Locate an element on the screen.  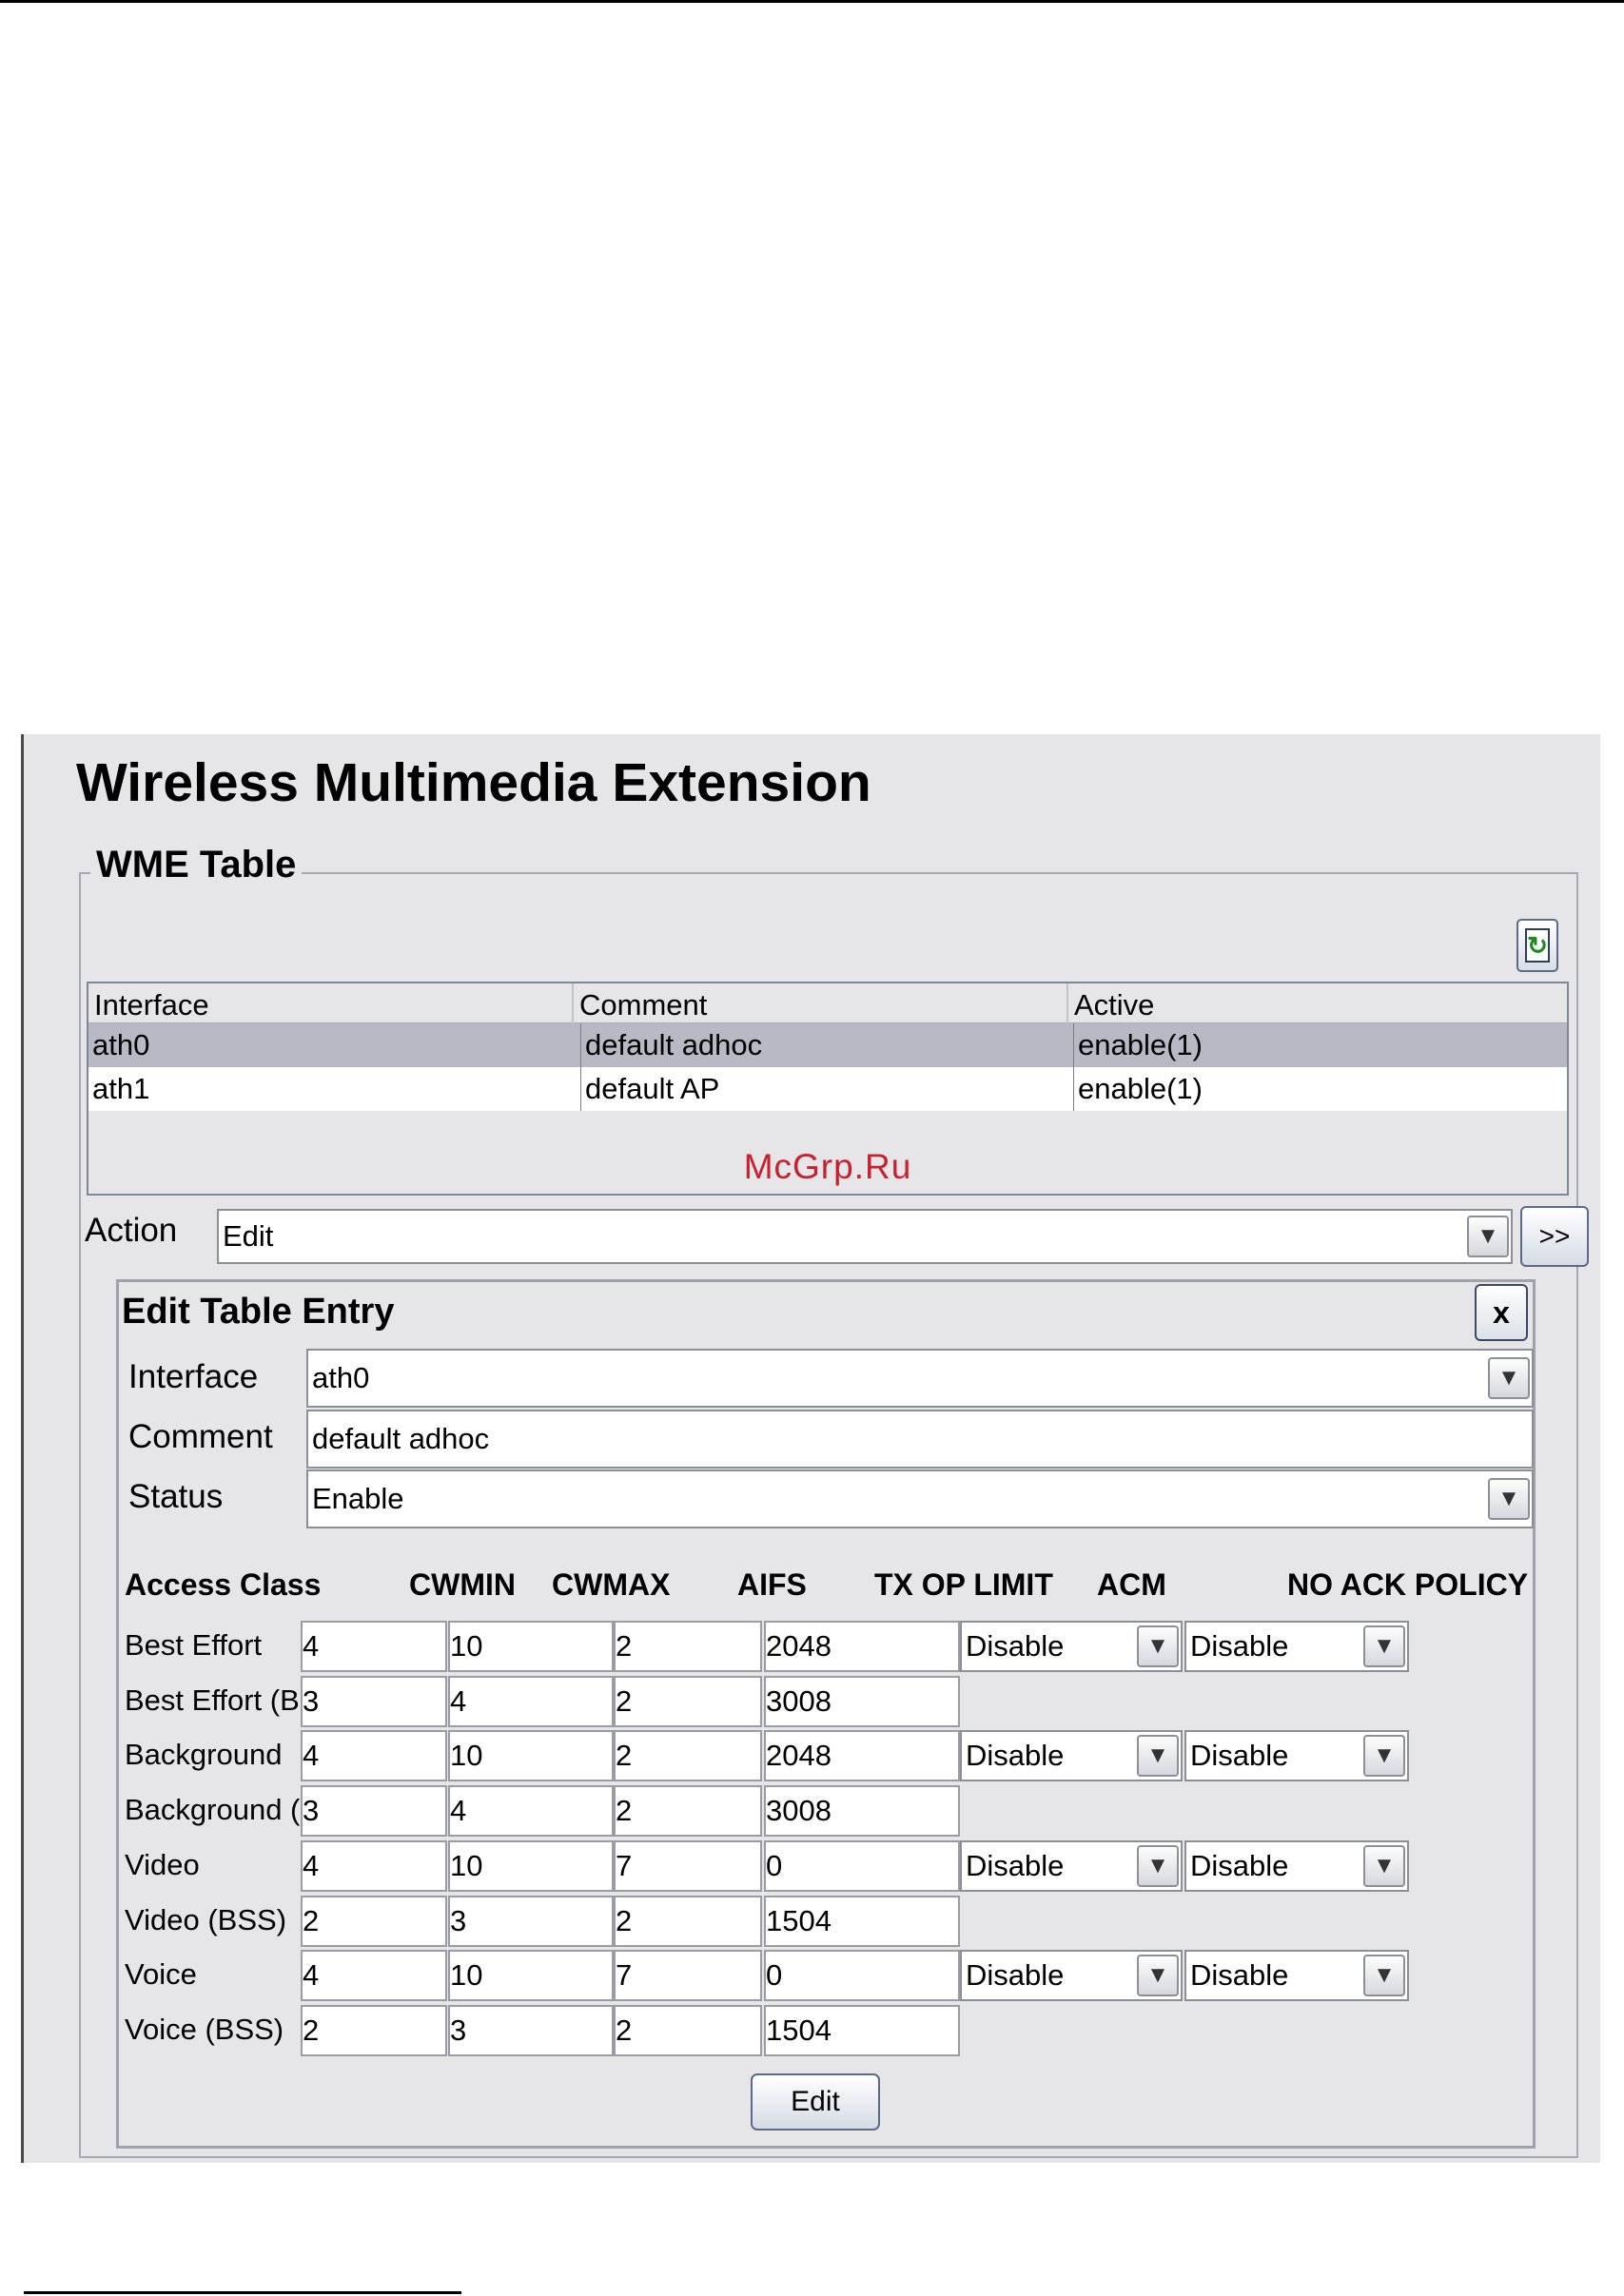
status-select: Enable ▼ is located at coordinates (920, 1498).